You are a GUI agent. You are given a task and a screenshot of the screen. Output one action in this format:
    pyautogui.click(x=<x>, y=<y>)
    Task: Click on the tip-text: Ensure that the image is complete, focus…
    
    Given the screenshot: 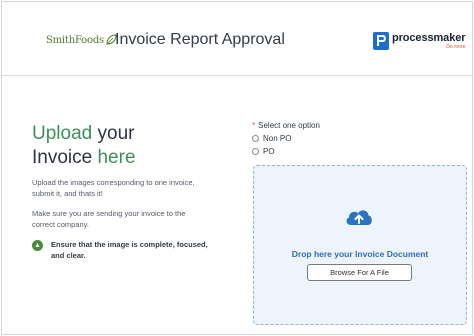 What is the action you would take?
    pyautogui.click(x=129, y=250)
    